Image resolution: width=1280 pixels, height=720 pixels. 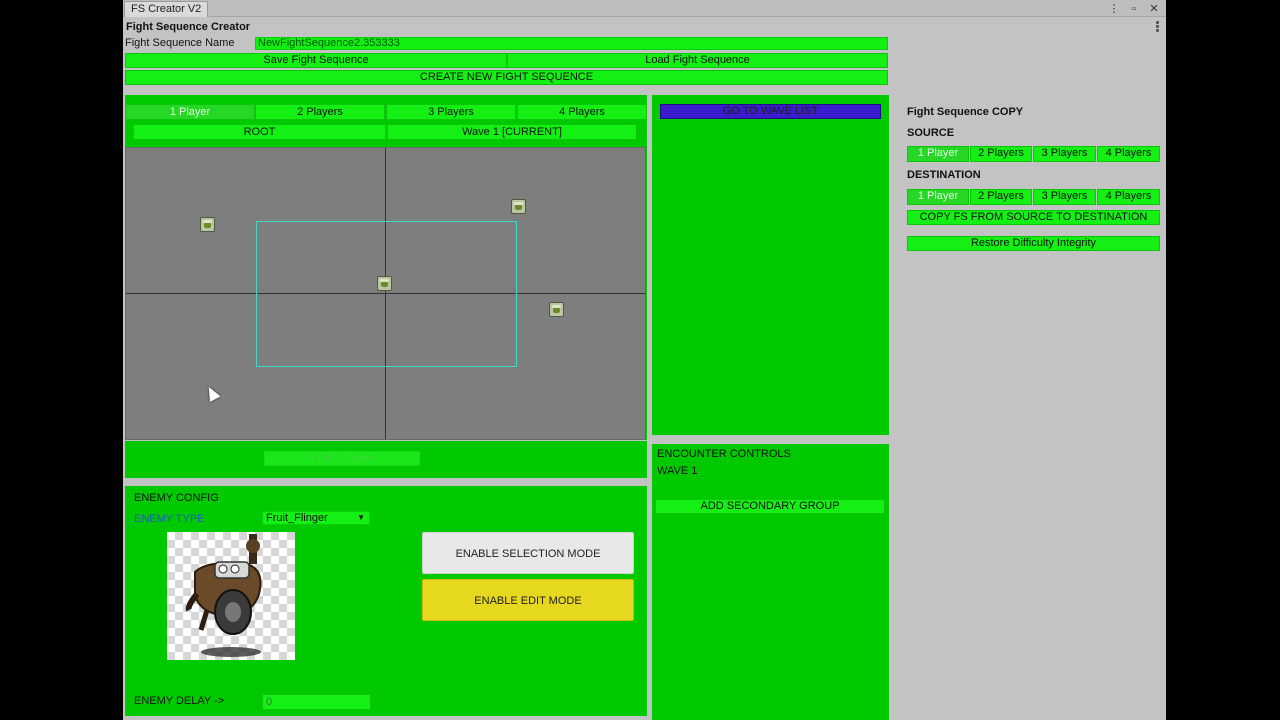 I want to click on tab-3-players: 3 Players, so click(x=451, y=112).